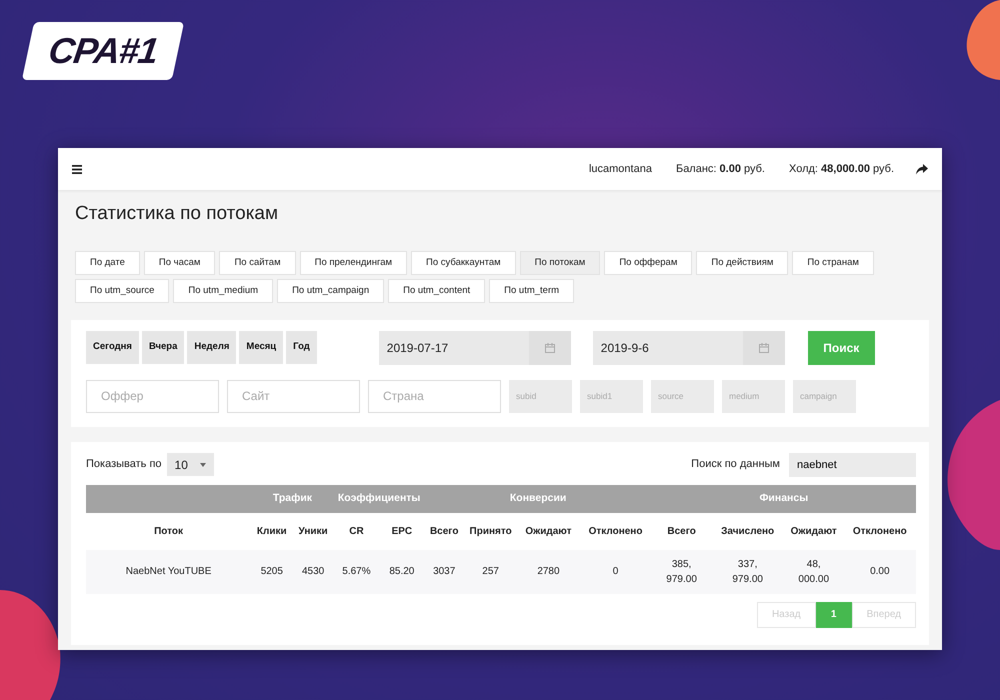 The image size is (1000, 700). Describe the element at coordinates (922, 169) in the screenshot. I see `share-icon` at that location.